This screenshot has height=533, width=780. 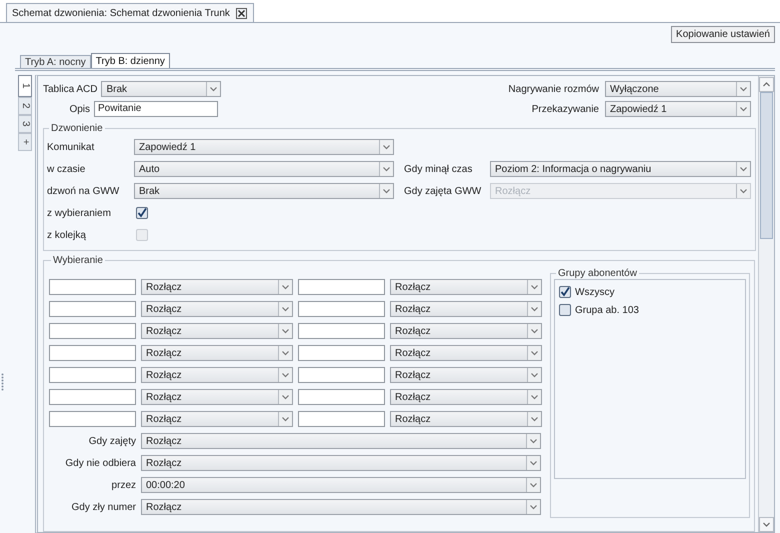 What do you see at coordinates (241, 13) in the screenshot?
I see `close-icon` at bounding box center [241, 13].